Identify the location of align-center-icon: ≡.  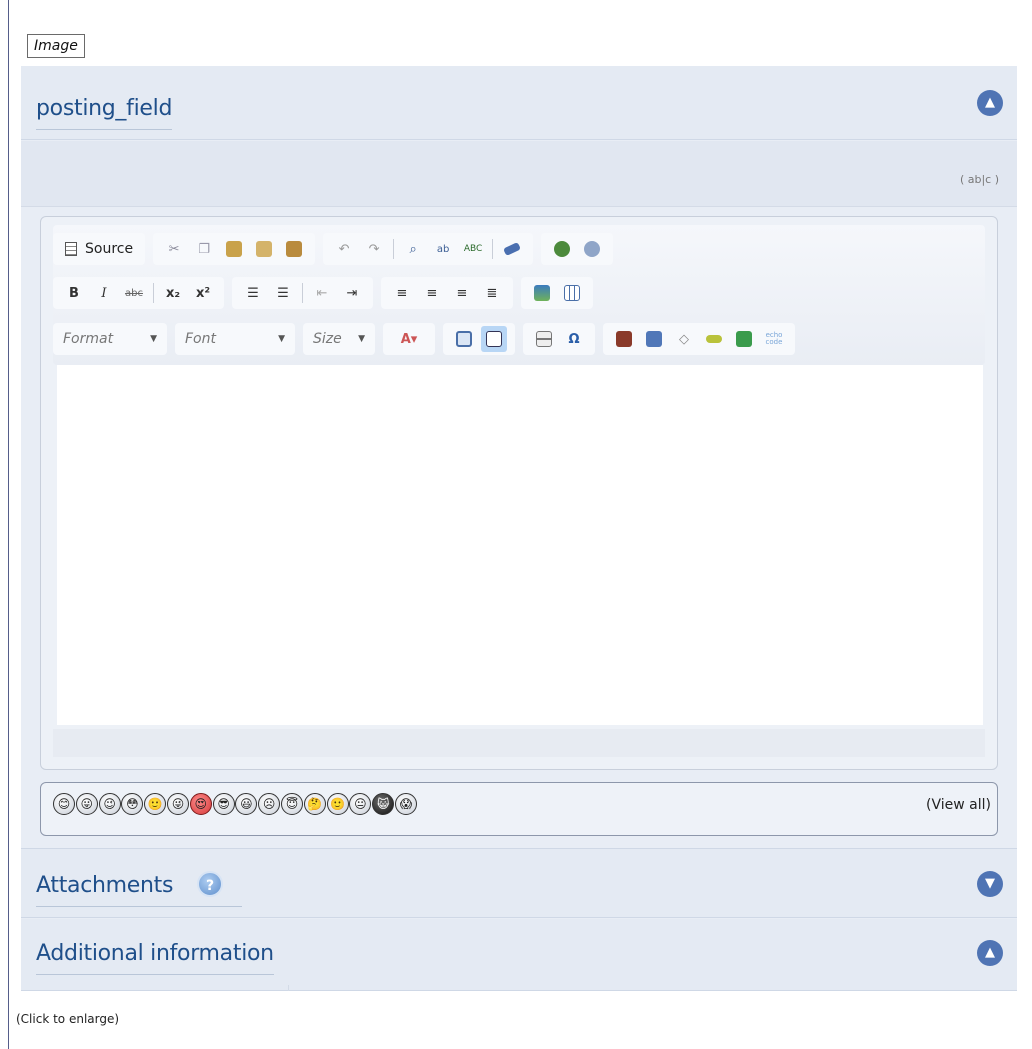
(432, 293).